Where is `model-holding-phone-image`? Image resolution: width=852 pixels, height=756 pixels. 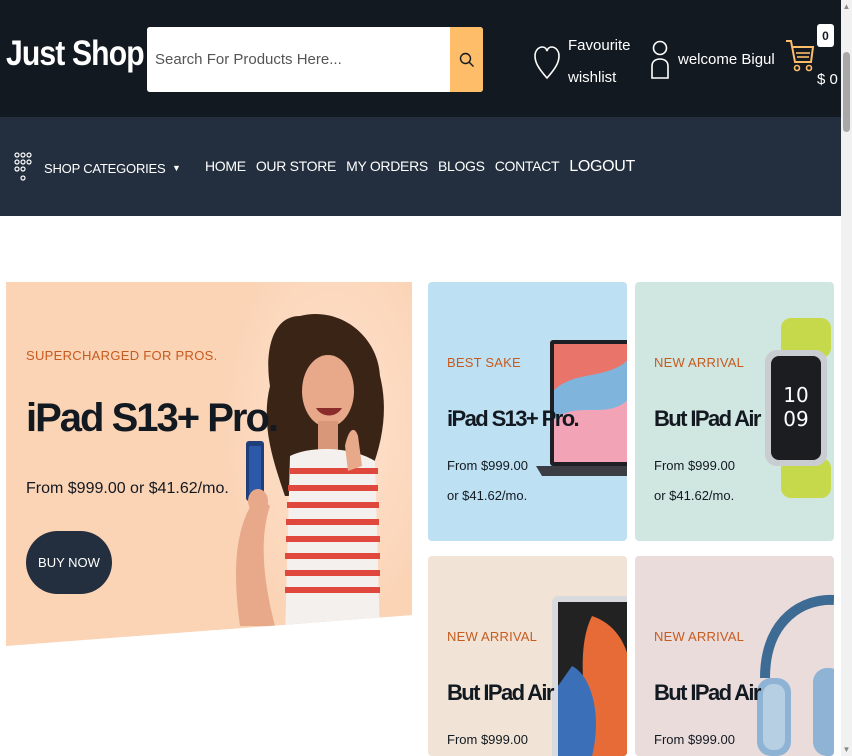
model-holding-phone-image is located at coordinates (310, 475).